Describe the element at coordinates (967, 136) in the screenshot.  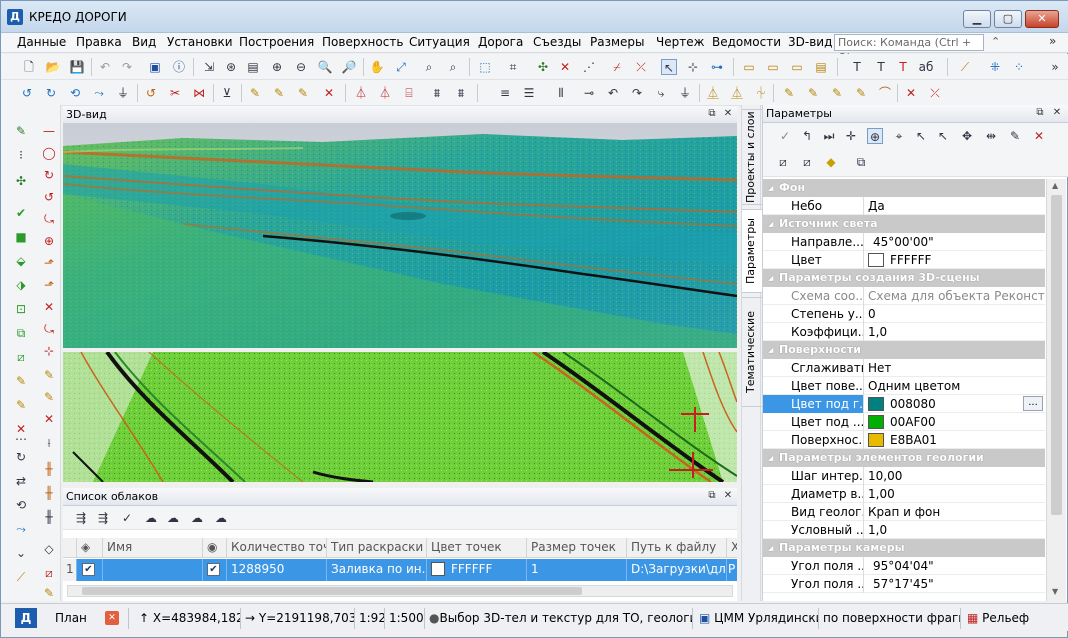
I see `spread-icon: ✥` at that location.